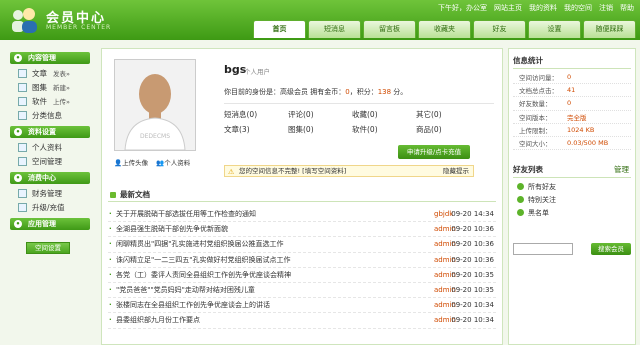  Describe the element at coordinates (572, 212) in the screenshot. I see `friends-blacklist-link: 黑名单` at that location.